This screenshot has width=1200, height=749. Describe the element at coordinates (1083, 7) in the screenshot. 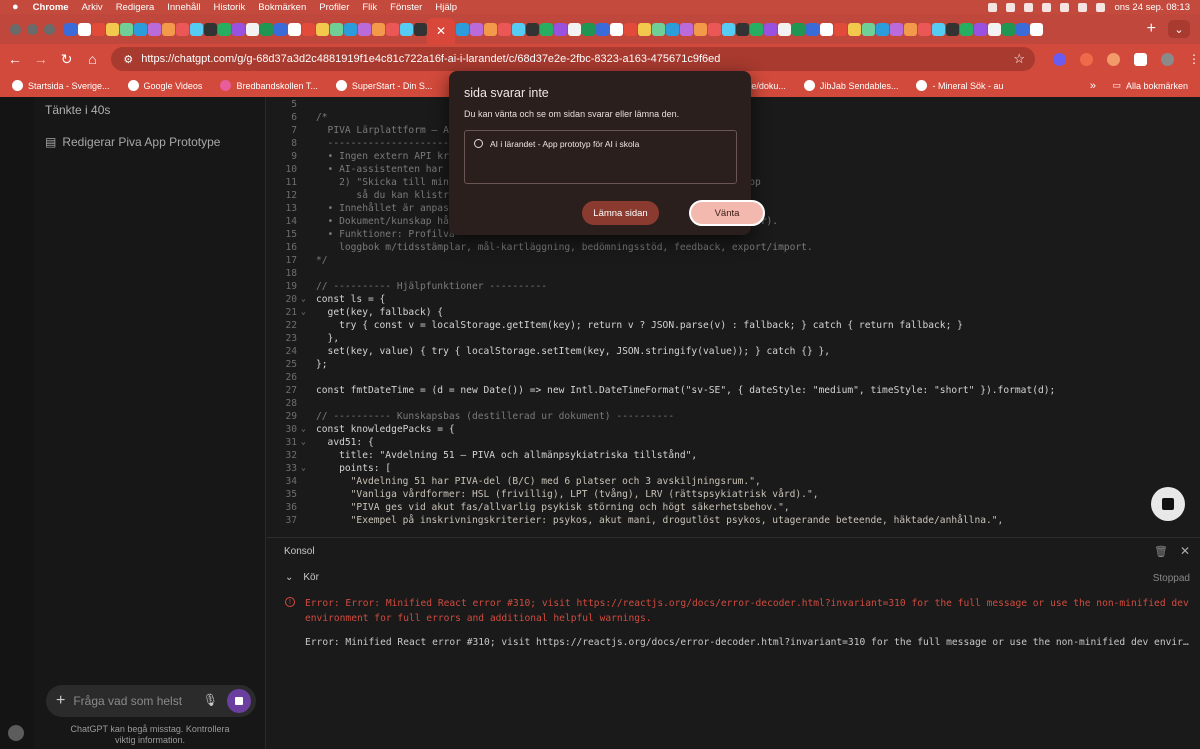

I see `search-icon` at that location.